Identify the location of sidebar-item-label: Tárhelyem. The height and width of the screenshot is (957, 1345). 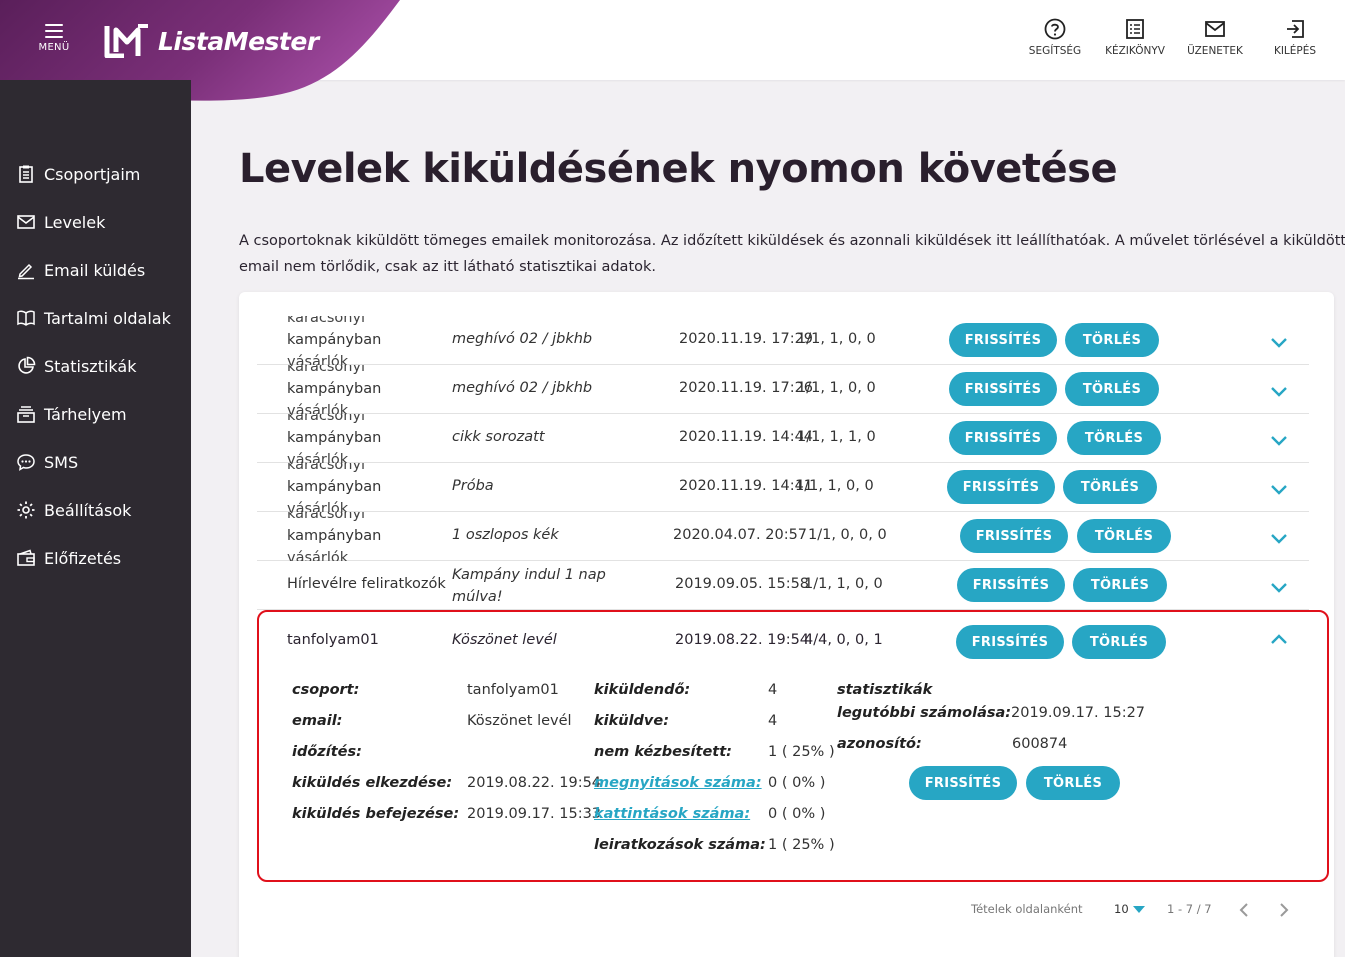
(85, 414).